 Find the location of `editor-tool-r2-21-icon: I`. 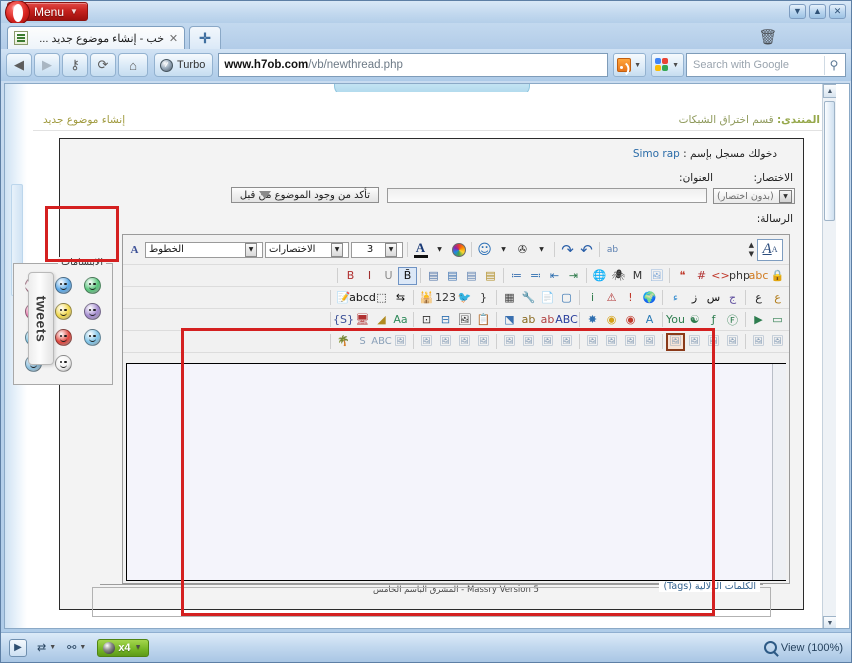

editor-tool-r2-21-icon: I is located at coordinates (369, 276).